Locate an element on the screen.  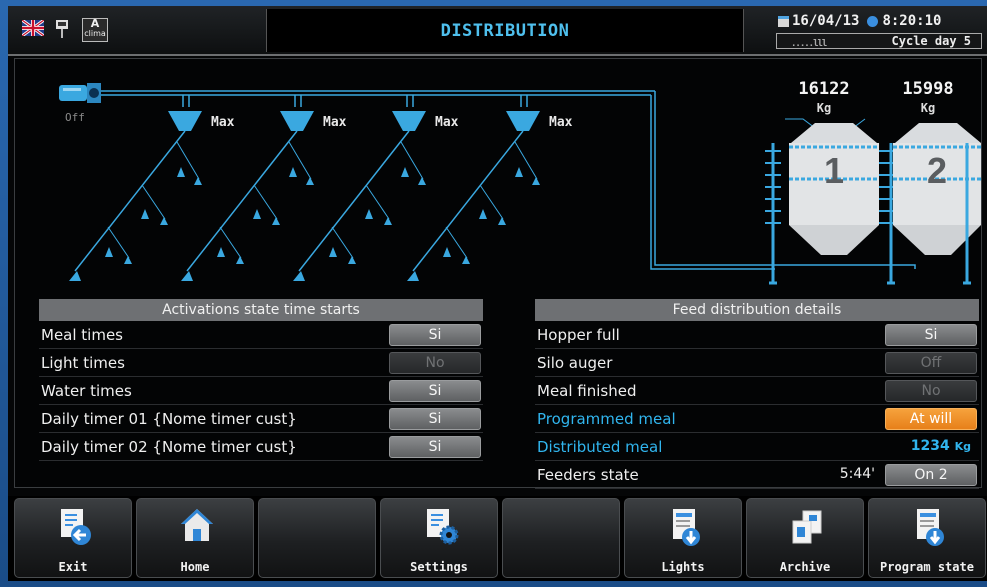
activations-title: Activations state time starts is located at coordinates (261, 310).